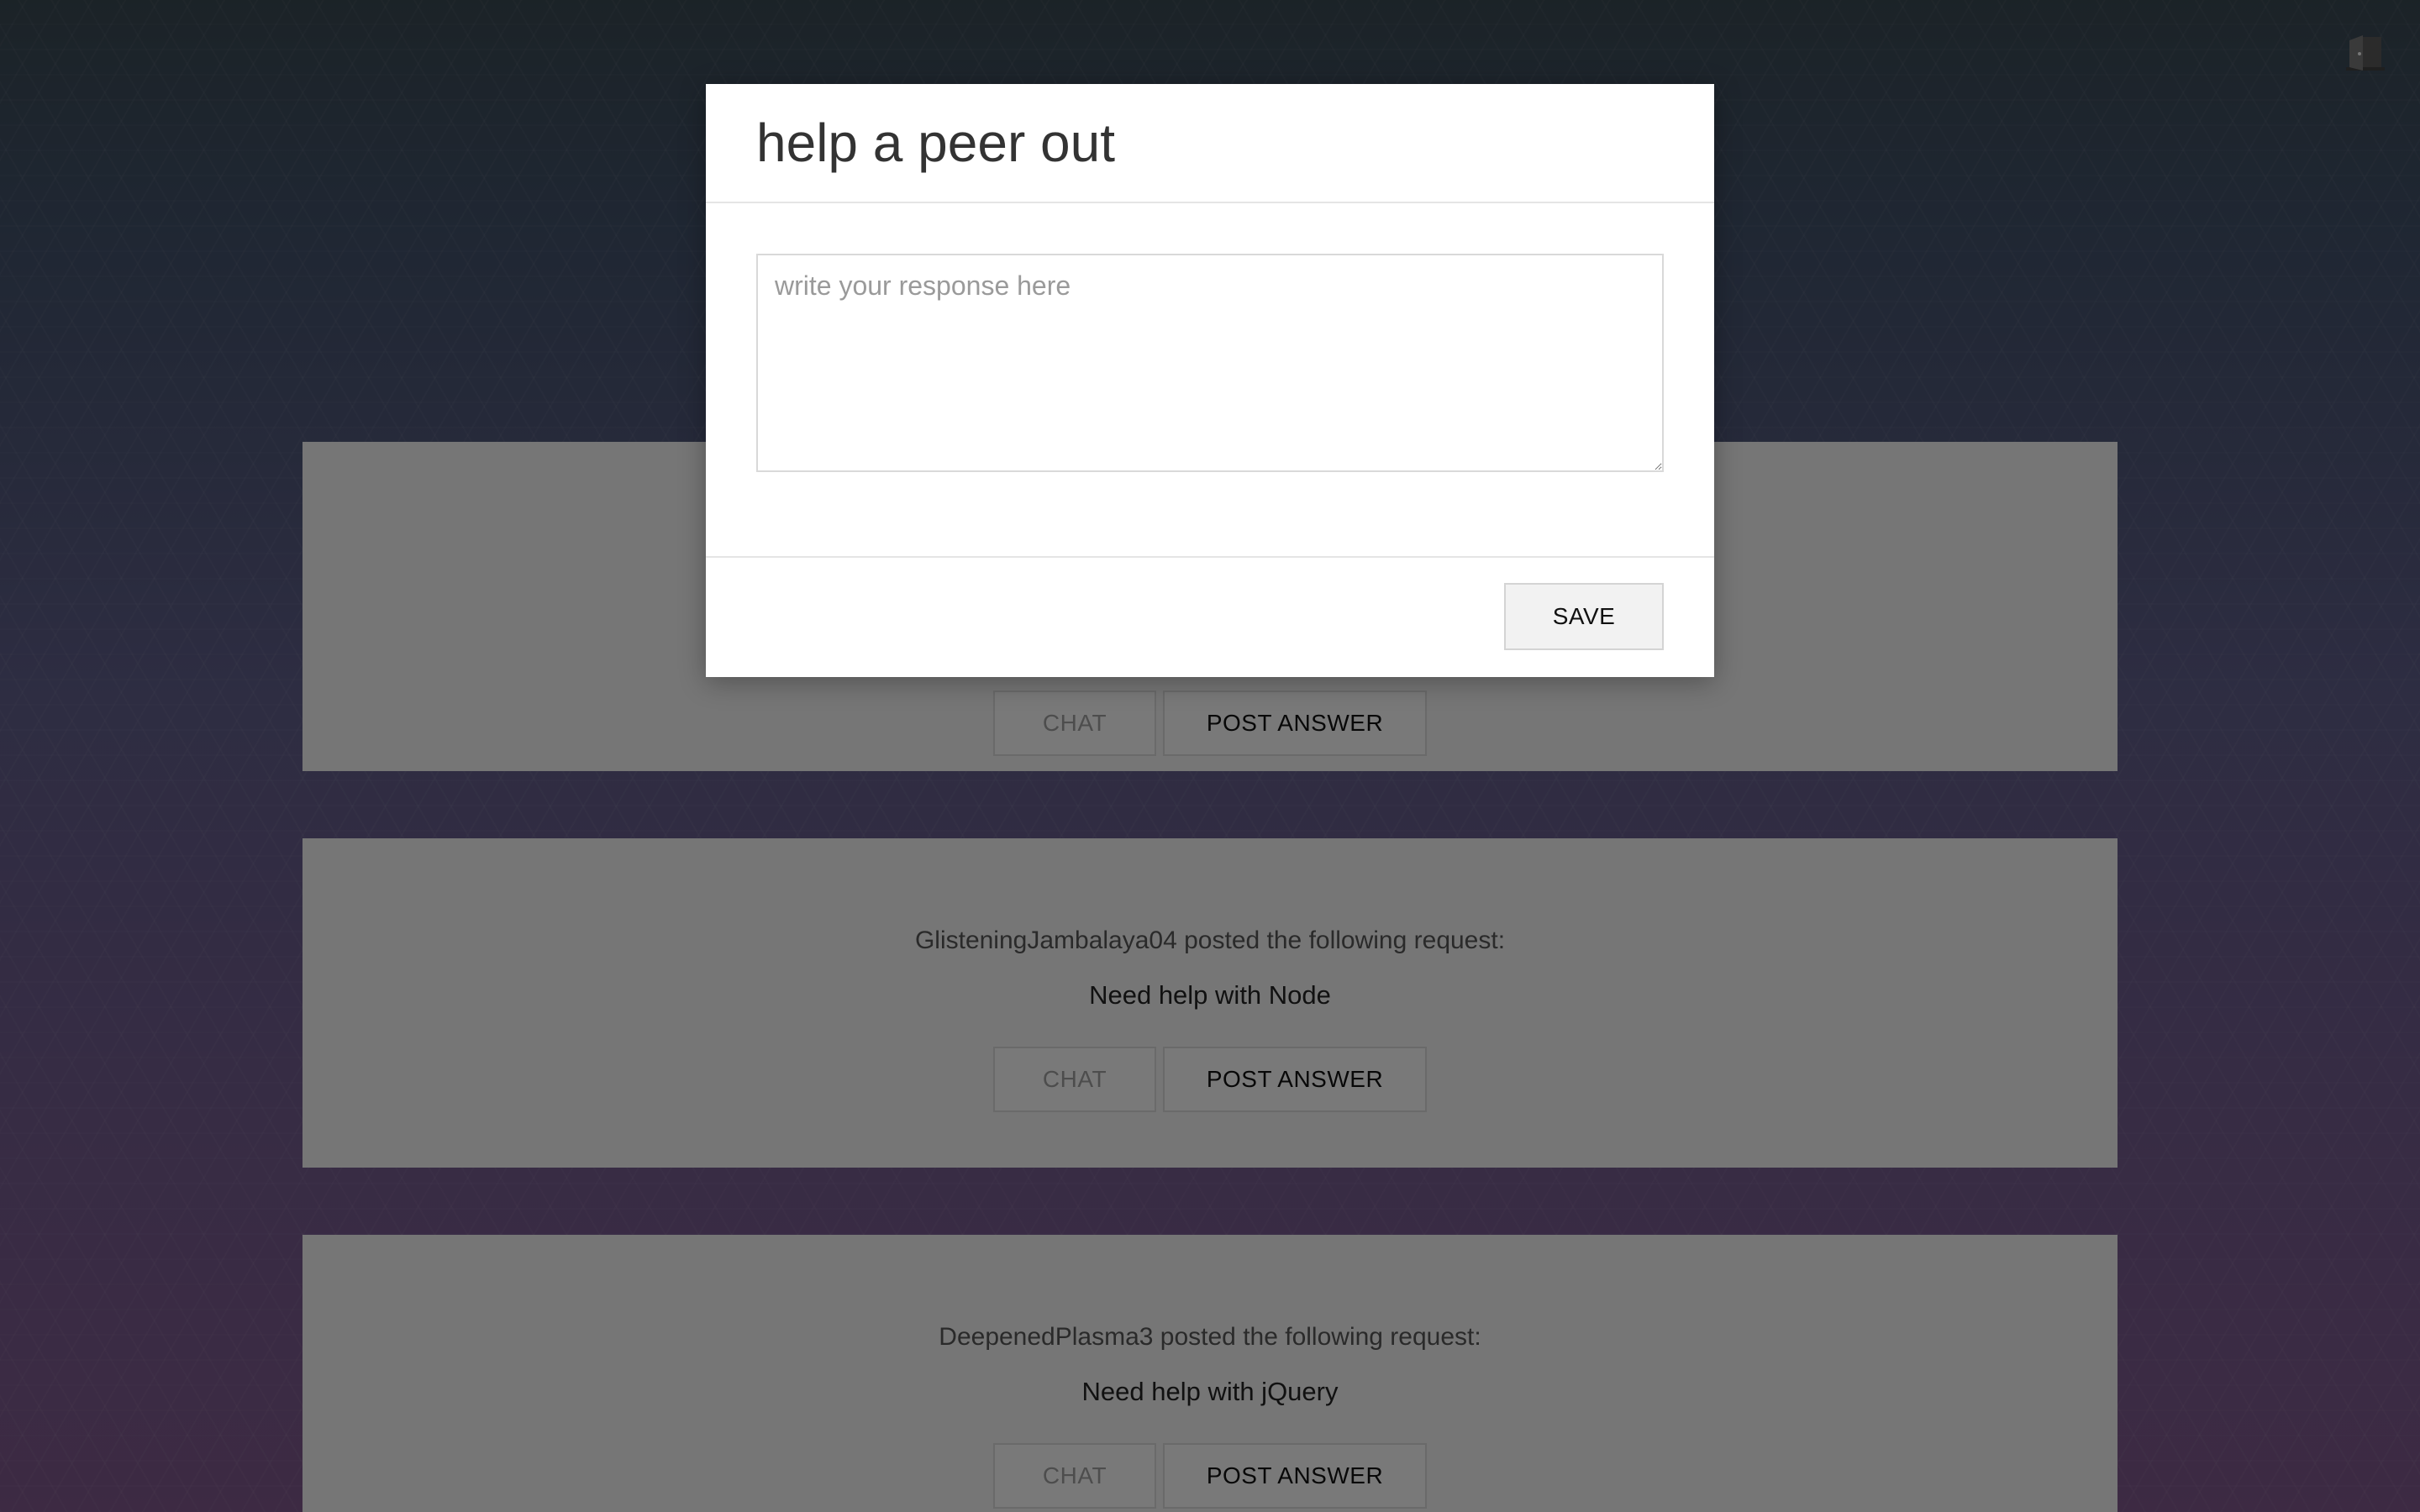 The image size is (2420, 1512). I want to click on logout-door-icon, so click(2365, 53).